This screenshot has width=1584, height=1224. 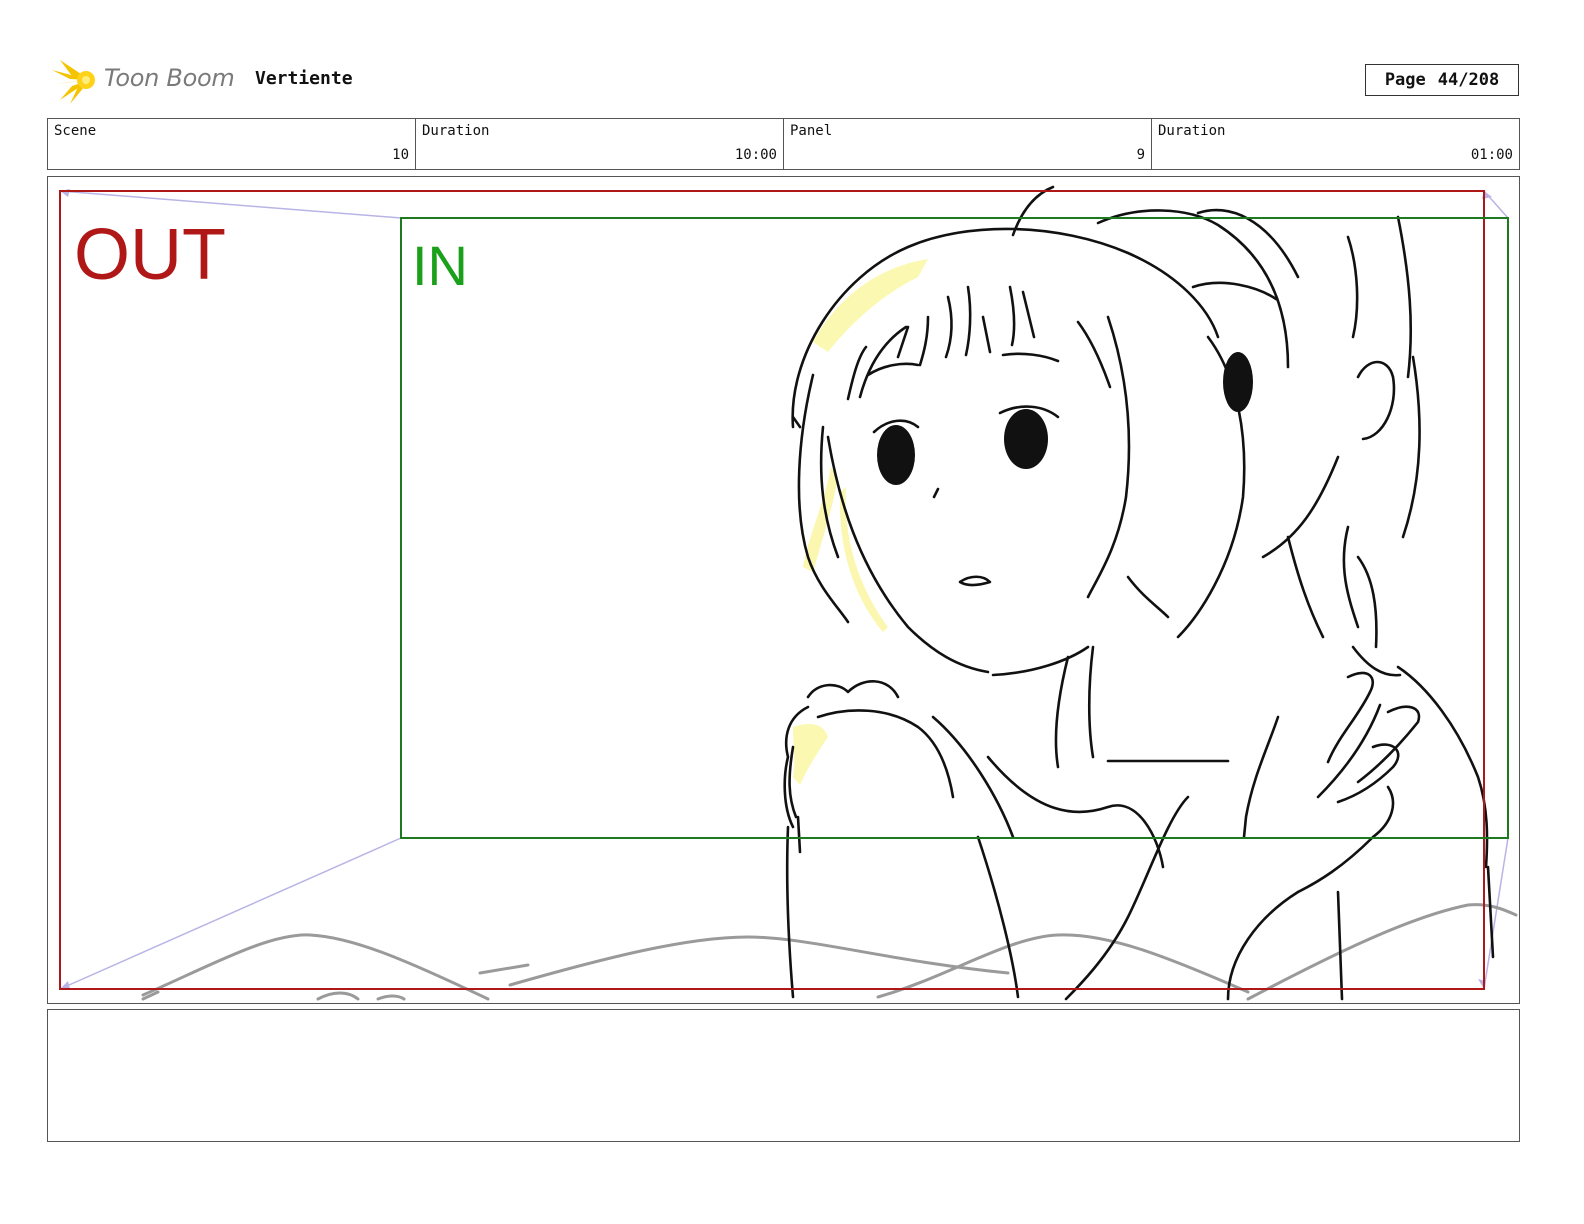 I want to click on scene-label: Scene, so click(x=75, y=131).